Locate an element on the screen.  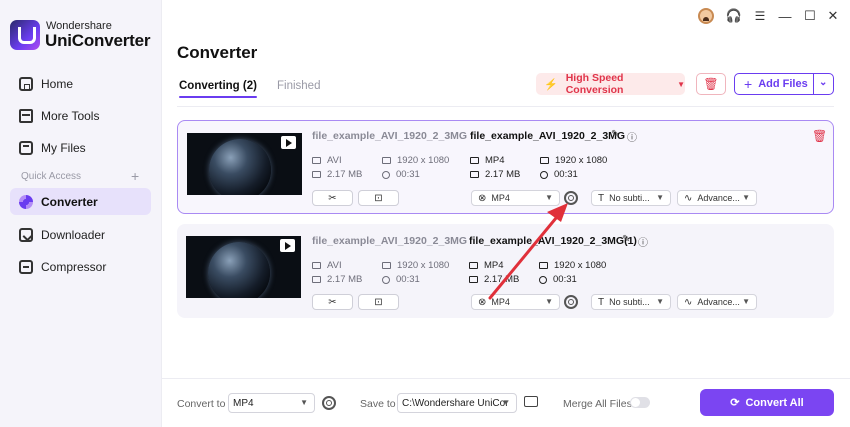
high-speed-conversion-button: ⚡ High Speed Conversion ▼ is located at coordinates (610, 84).